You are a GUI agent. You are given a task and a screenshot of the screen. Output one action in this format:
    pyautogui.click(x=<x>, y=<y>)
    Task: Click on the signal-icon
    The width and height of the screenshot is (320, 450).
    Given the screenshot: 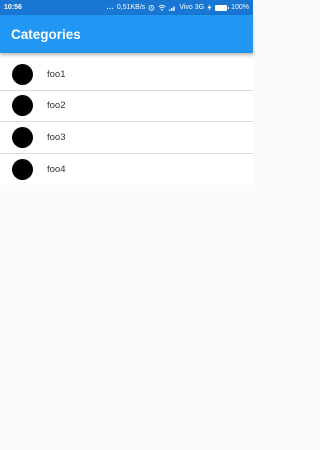 What is the action you would take?
    pyautogui.click(x=172, y=8)
    